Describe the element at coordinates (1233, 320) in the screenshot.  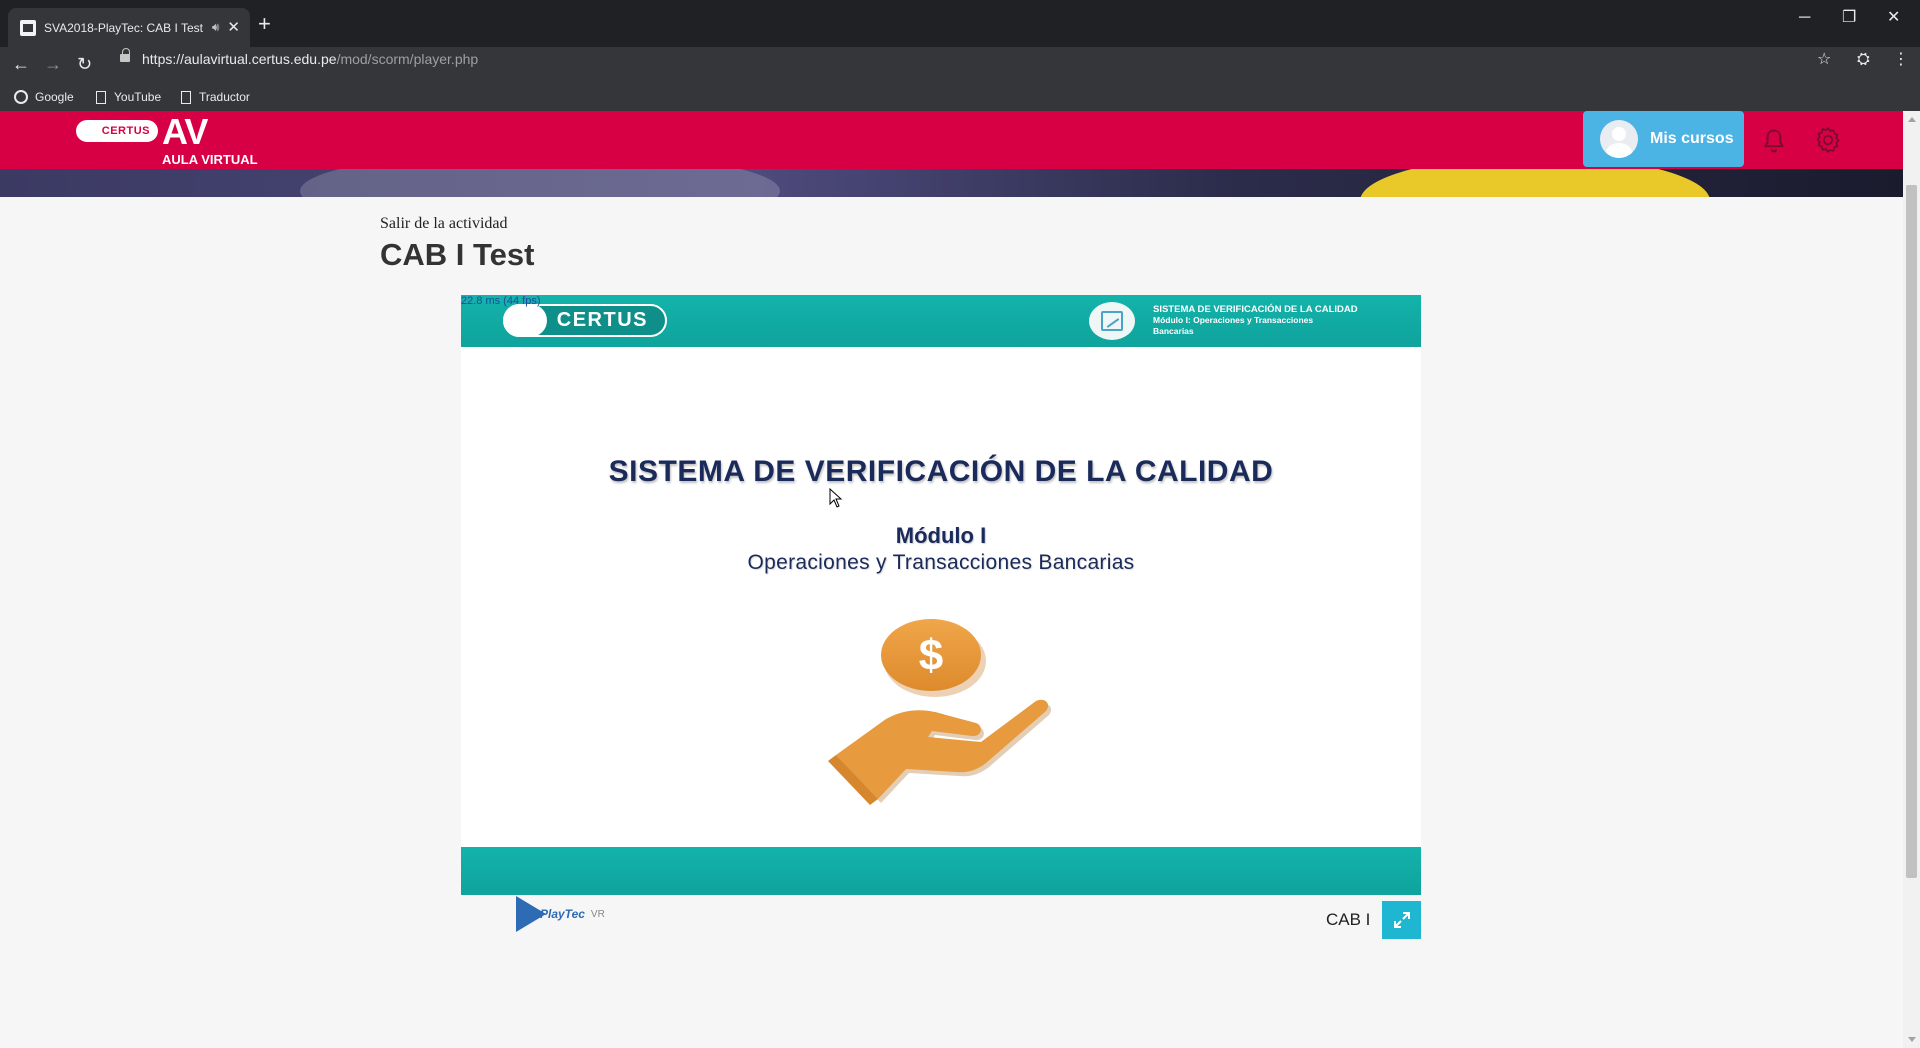
I see `header-line-2: Módulo I: Operaciones y Transacciones` at that location.